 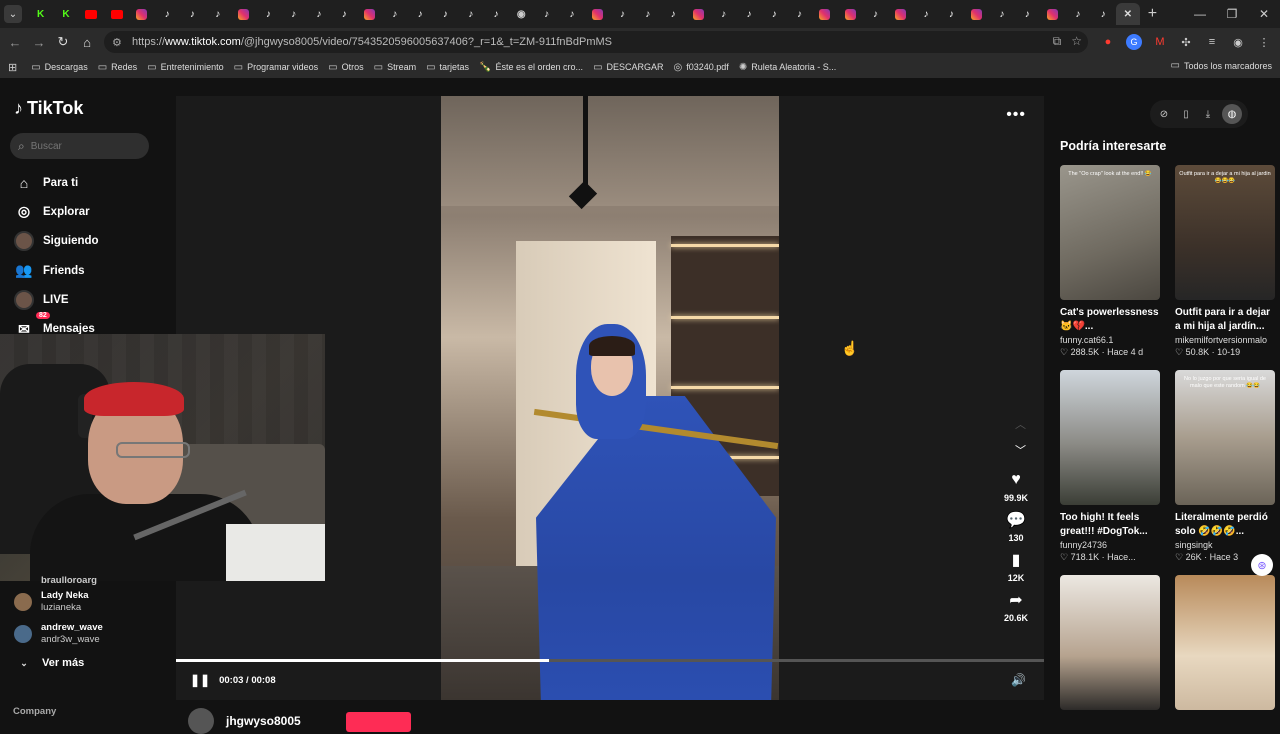 I want to click on see-more-button: ⌄ Ver más, so click(x=58, y=663).